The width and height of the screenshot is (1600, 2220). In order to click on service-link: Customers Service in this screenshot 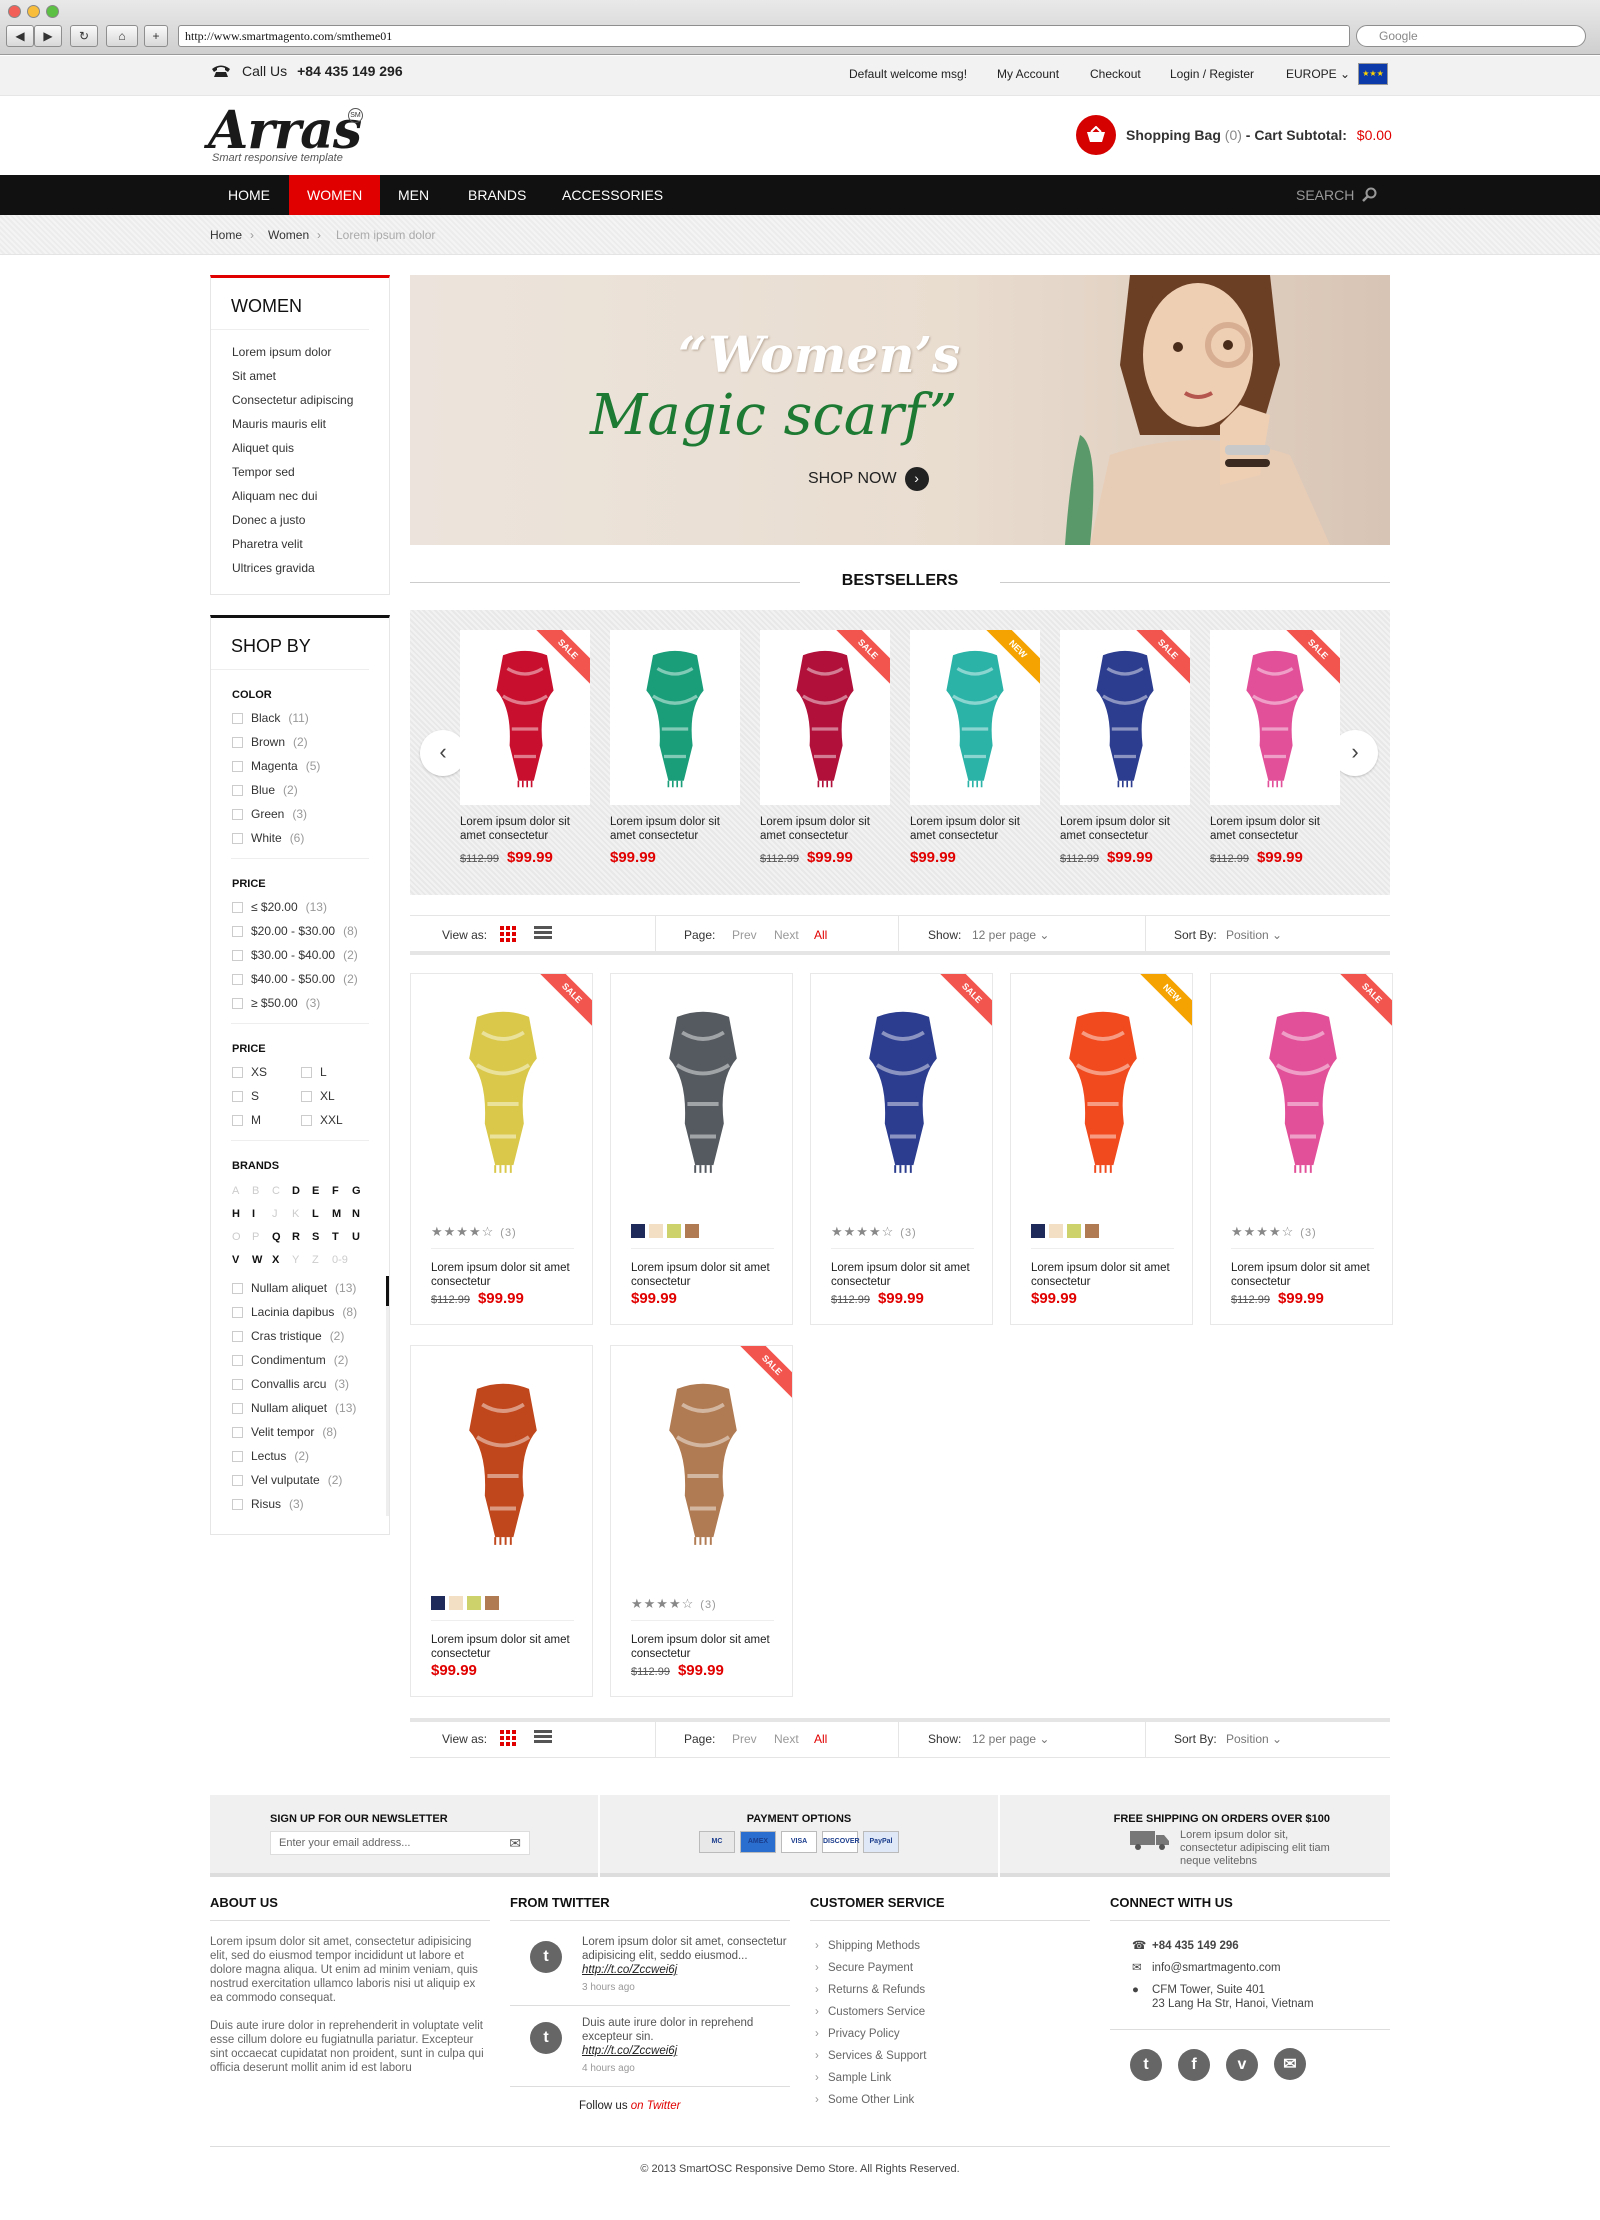, I will do `click(950, 2012)`.